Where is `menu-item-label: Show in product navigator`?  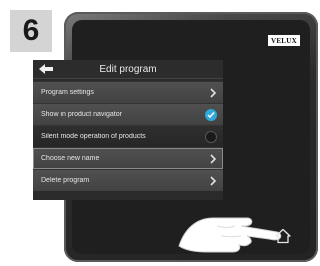
menu-item-label: Show in product navigator is located at coordinates (81, 114).